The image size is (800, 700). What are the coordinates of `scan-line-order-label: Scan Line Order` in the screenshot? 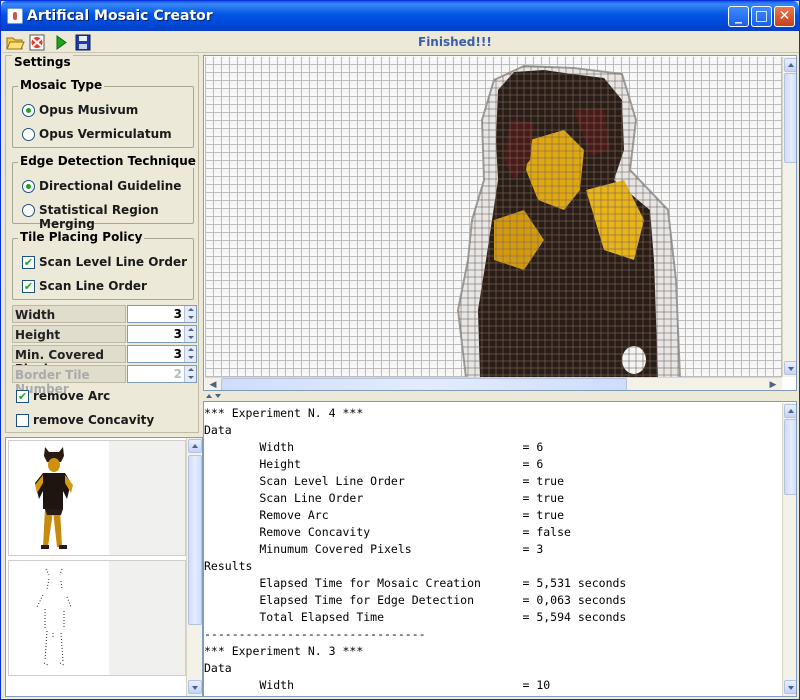 It's located at (93, 286).